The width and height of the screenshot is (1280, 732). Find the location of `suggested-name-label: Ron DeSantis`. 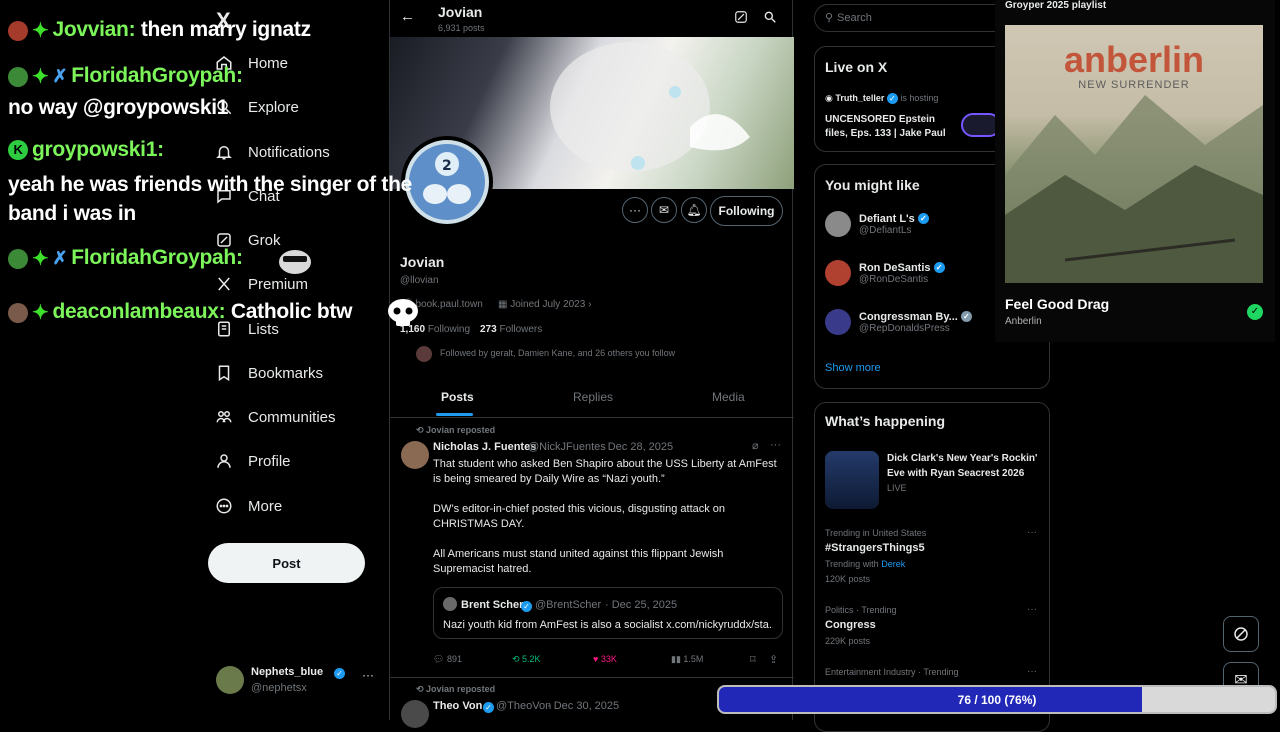

suggested-name-label: Ron DeSantis is located at coordinates (895, 267).